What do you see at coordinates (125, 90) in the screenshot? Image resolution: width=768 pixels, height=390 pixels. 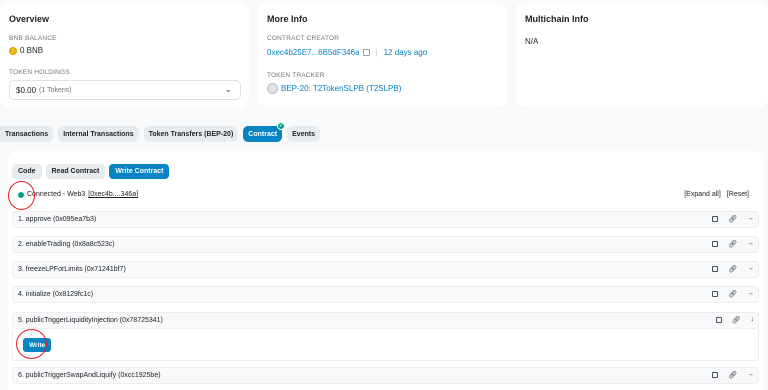 I see `token-holdings-select: $0.00 (1 Tokens) ⌄` at bounding box center [125, 90].